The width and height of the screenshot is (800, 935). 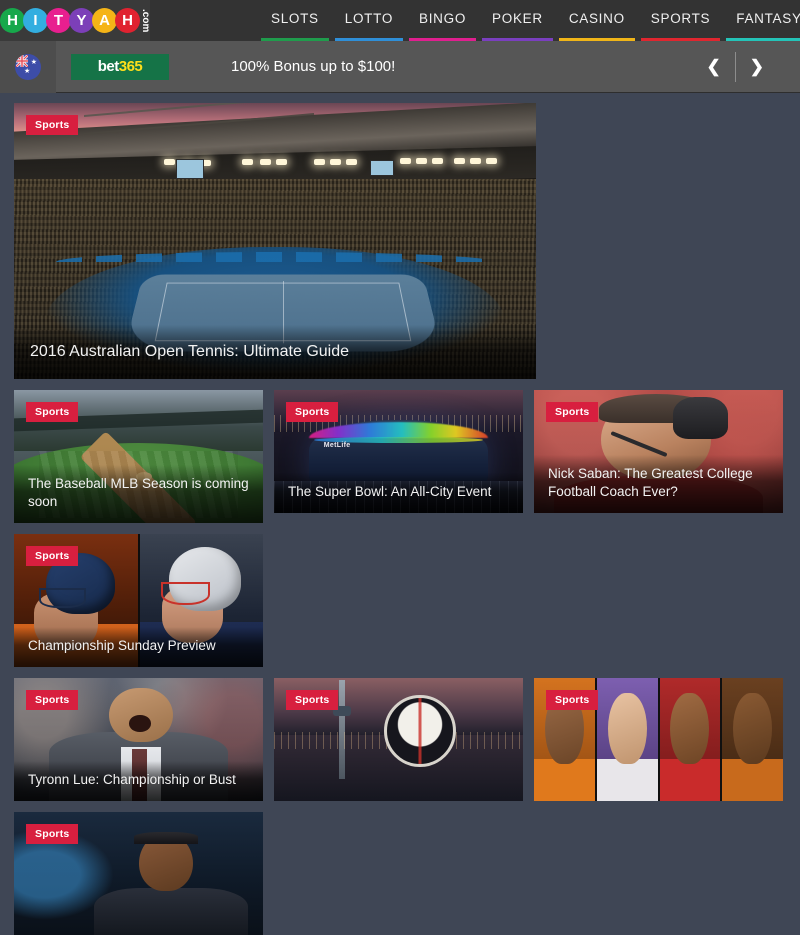 I want to click on chevron-left-icon: ❮, so click(x=714, y=67).